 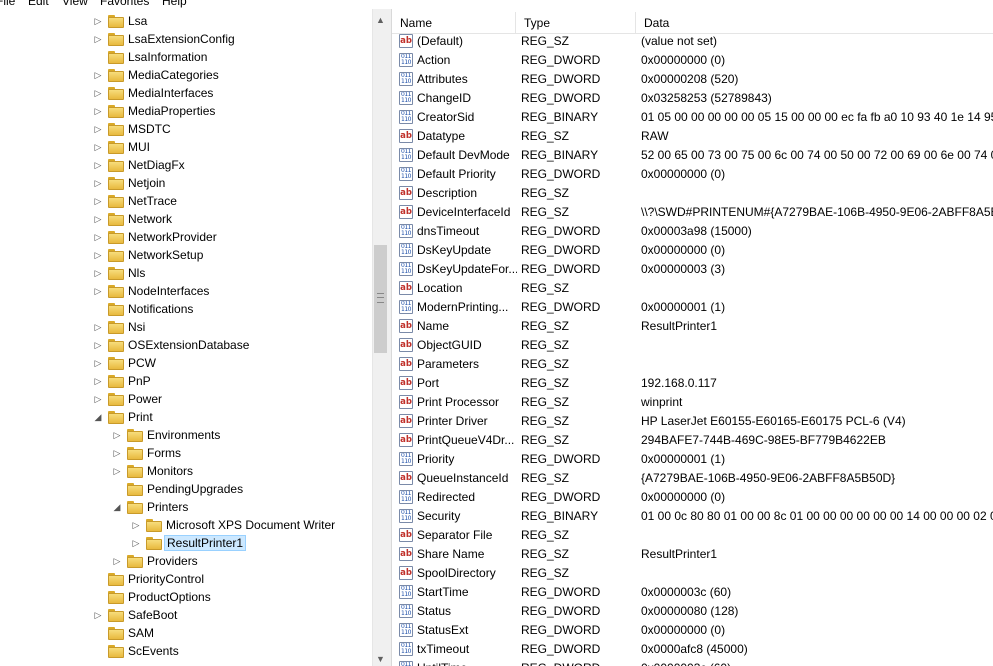 I want to click on tree-item: Notifications, so click(x=186, y=309).